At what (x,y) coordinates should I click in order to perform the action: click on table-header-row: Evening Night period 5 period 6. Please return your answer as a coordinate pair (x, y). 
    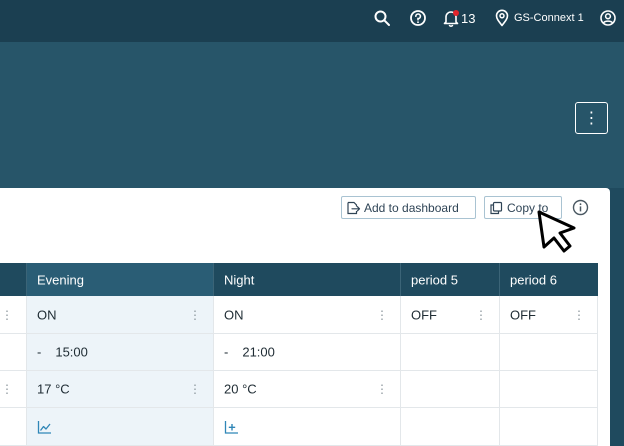
    Looking at the image, I should click on (299, 279).